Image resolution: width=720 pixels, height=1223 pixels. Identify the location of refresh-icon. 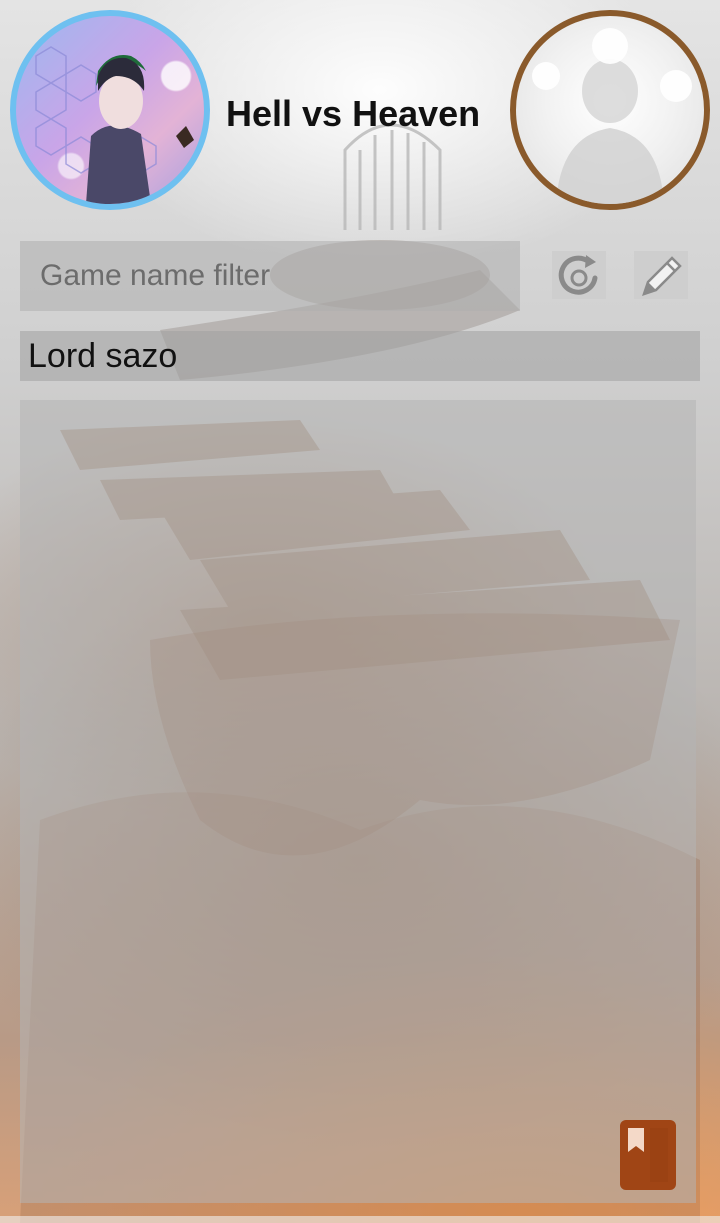
(578, 275).